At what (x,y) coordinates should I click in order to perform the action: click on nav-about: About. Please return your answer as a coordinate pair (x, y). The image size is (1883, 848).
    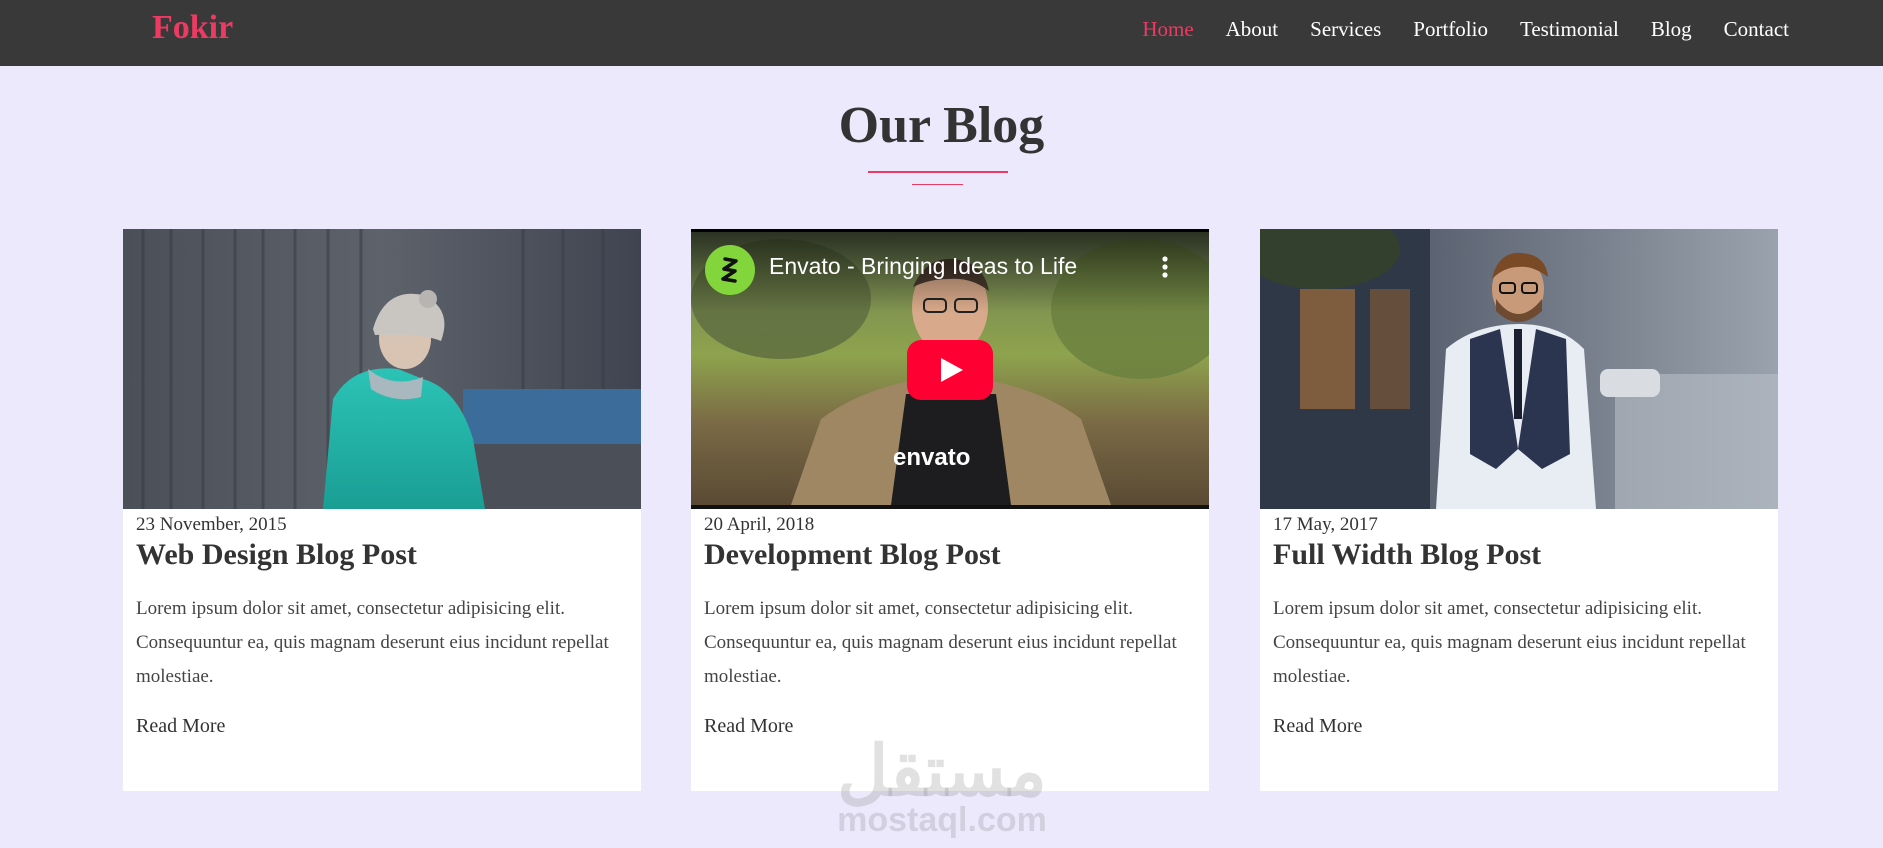
    Looking at the image, I should click on (1252, 29).